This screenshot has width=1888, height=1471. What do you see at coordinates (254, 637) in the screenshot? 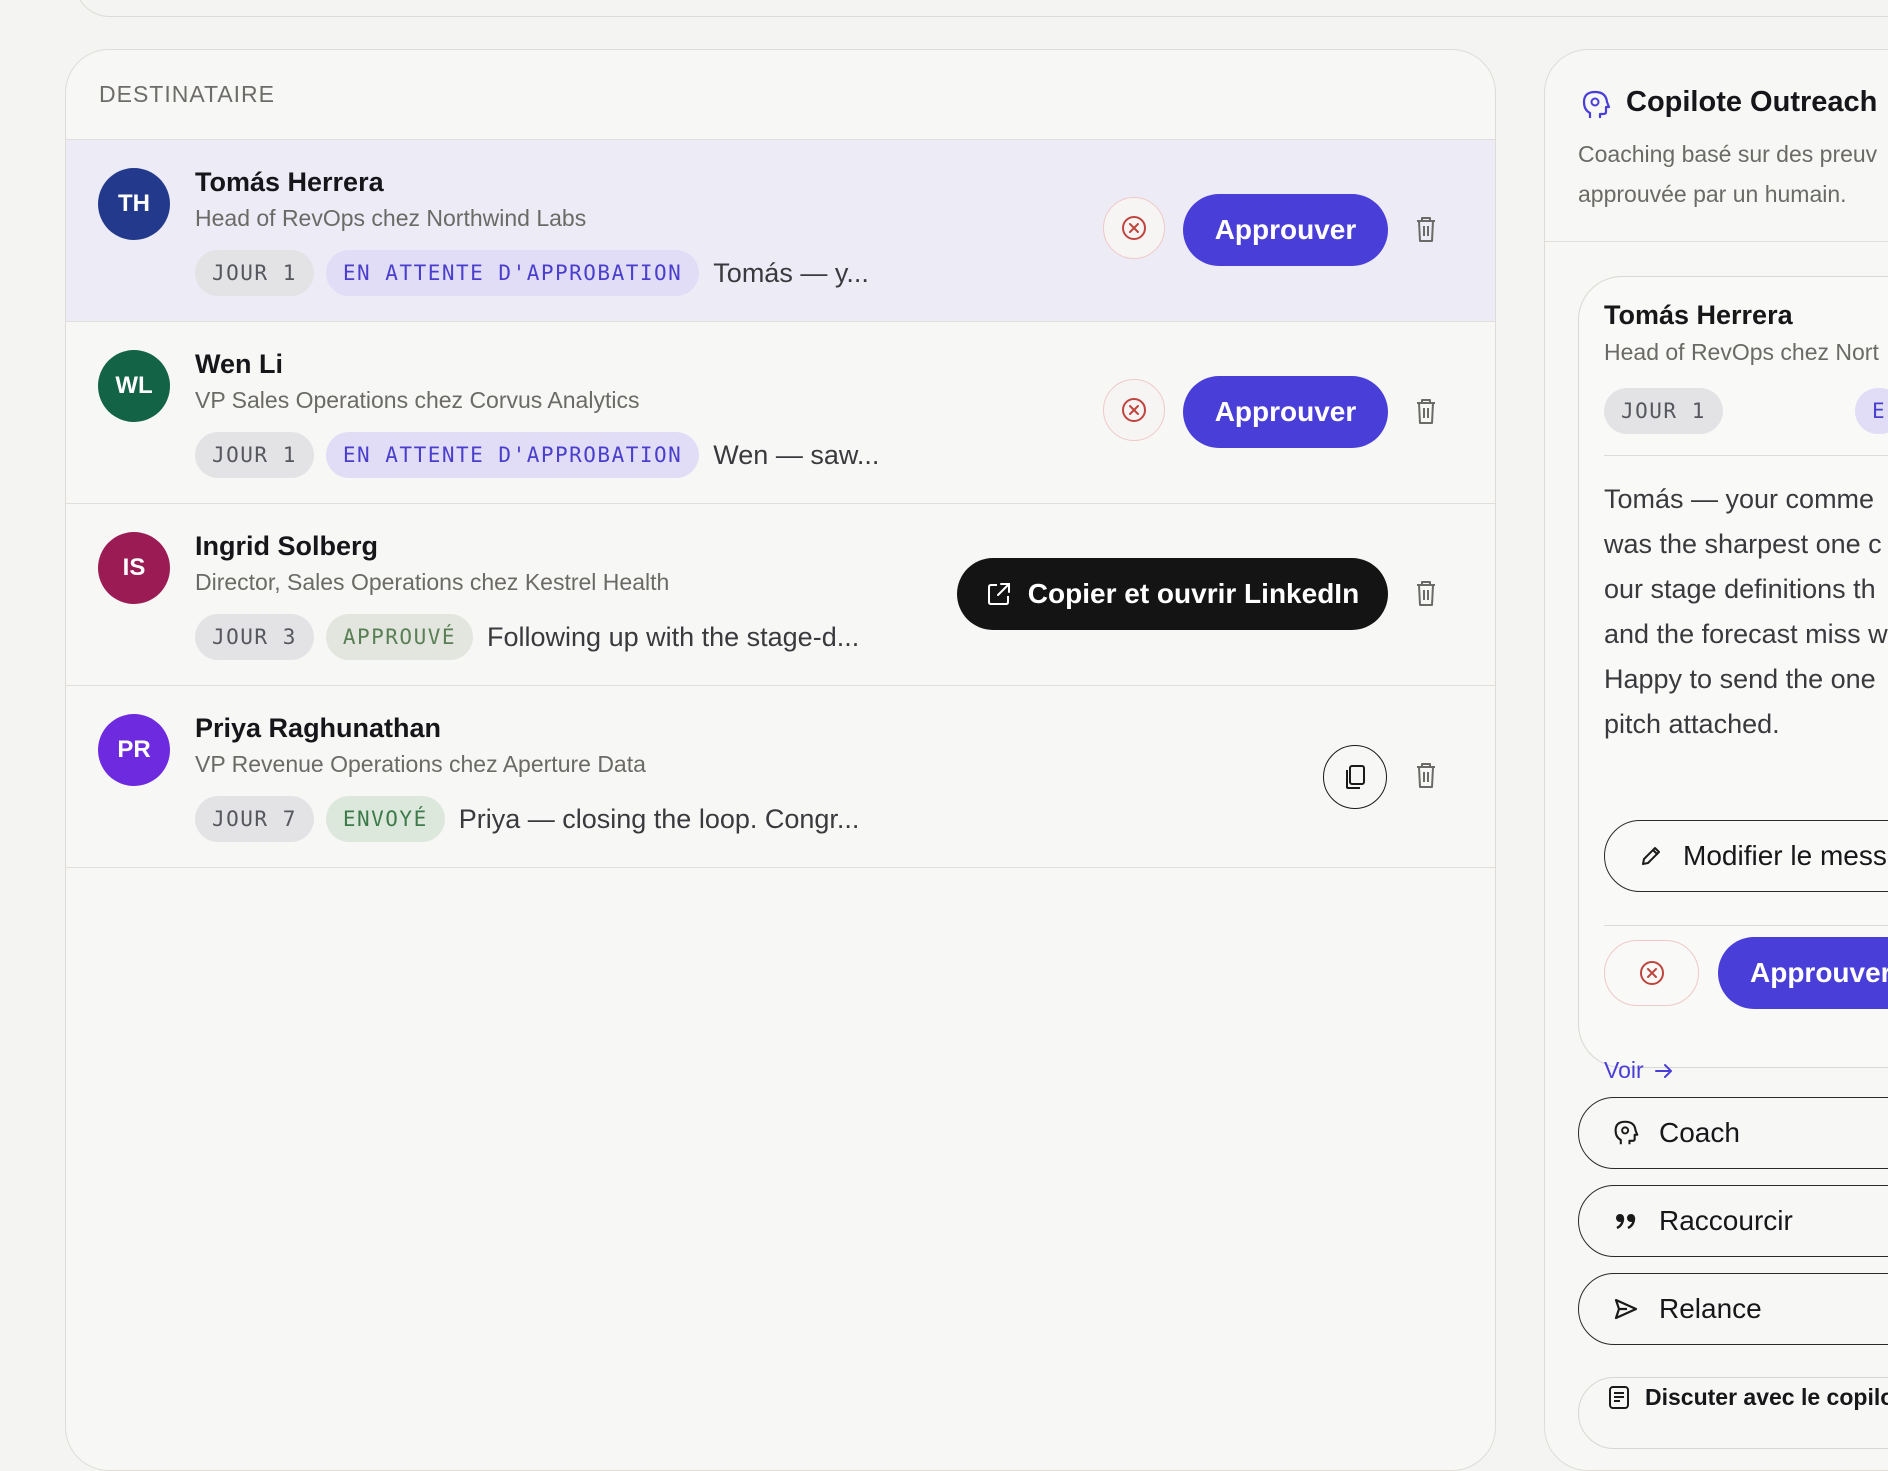
I see `day-badge: JOUR 3` at bounding box center [254, 637].